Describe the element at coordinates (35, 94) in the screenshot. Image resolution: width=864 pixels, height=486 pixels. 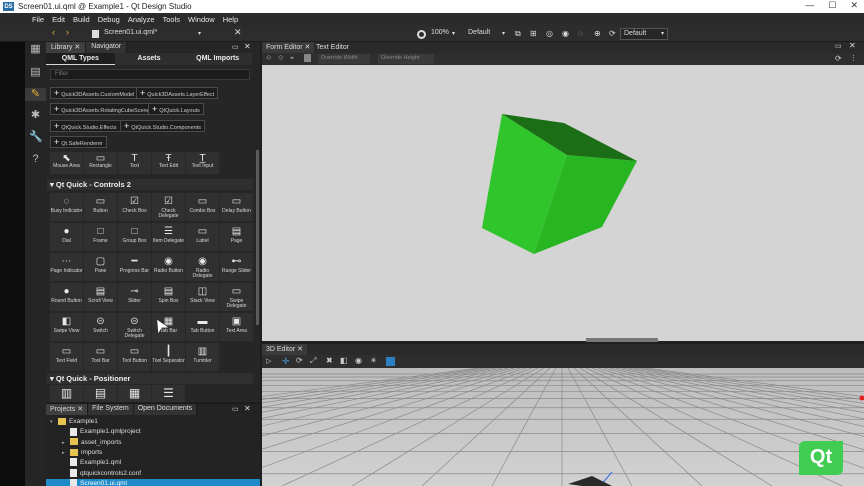
I see `design-mode-icon: ✎` at that location.